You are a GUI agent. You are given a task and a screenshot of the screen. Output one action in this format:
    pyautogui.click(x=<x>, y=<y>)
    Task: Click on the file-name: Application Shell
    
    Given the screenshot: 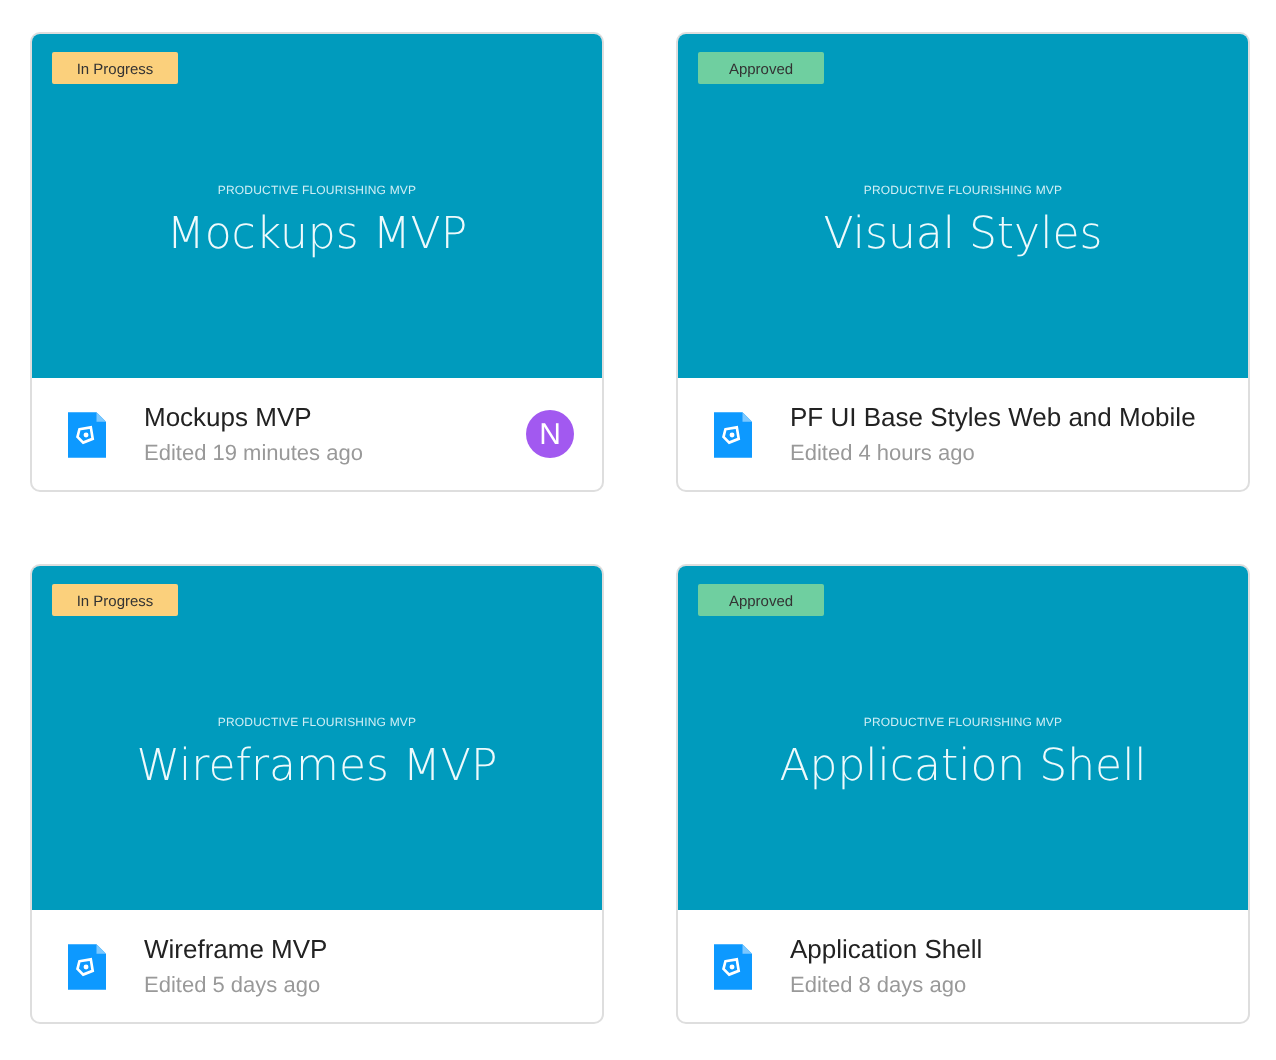 What is the action you would take?
    pyautogui.click(x=1005, y=949)
    